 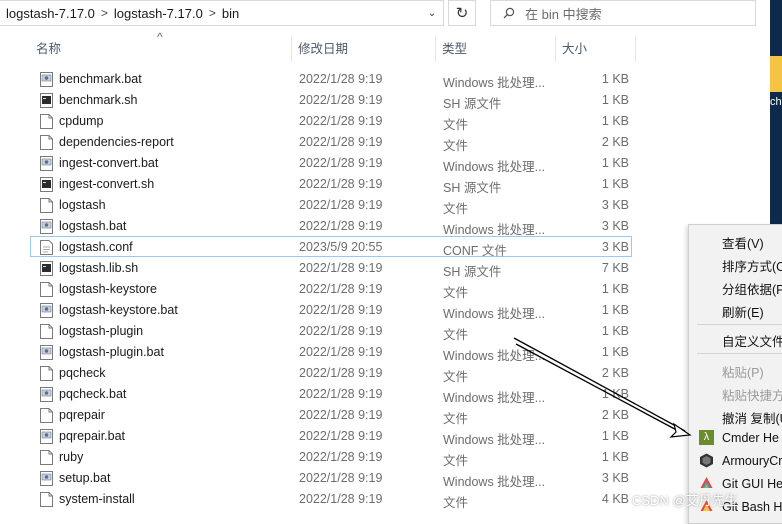 I want to click on file-row: system-install 2022/1/28 9:19 文件 4 KB, so click(x=331, y=499).